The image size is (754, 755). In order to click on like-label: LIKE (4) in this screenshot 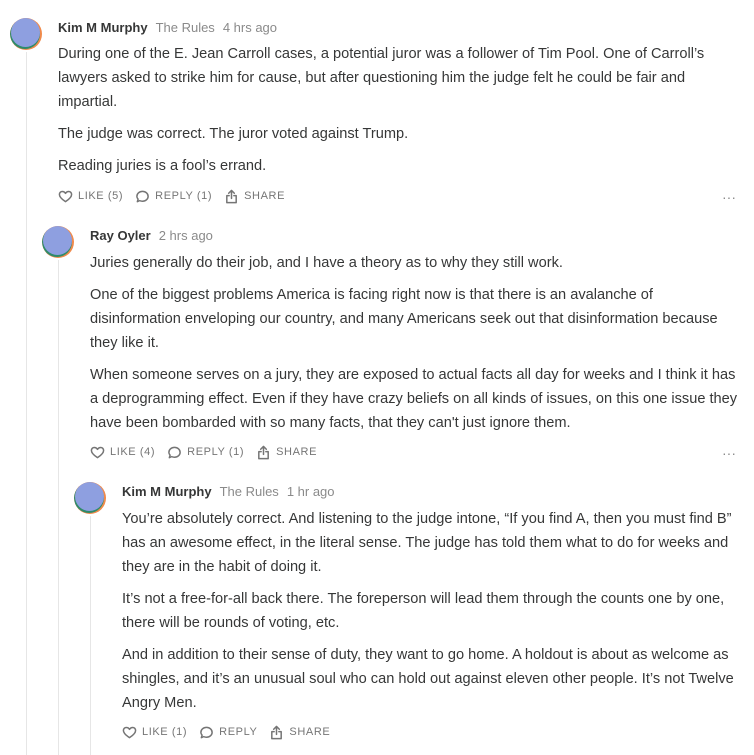, I will do `click(133, 452)`.